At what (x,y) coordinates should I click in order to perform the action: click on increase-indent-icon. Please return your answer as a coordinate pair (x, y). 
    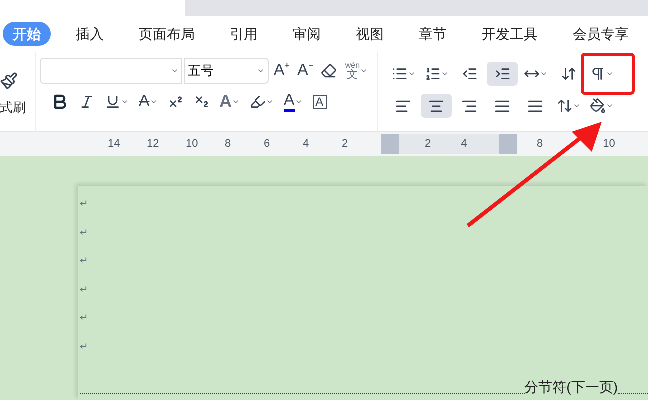
    Looking at the image, I should click on (502, 74).